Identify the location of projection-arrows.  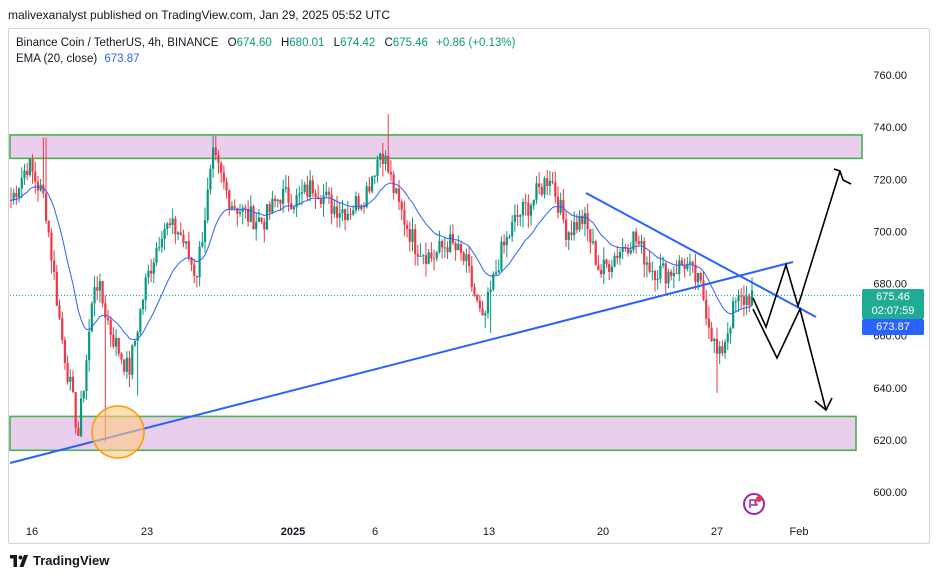
(802, 290).